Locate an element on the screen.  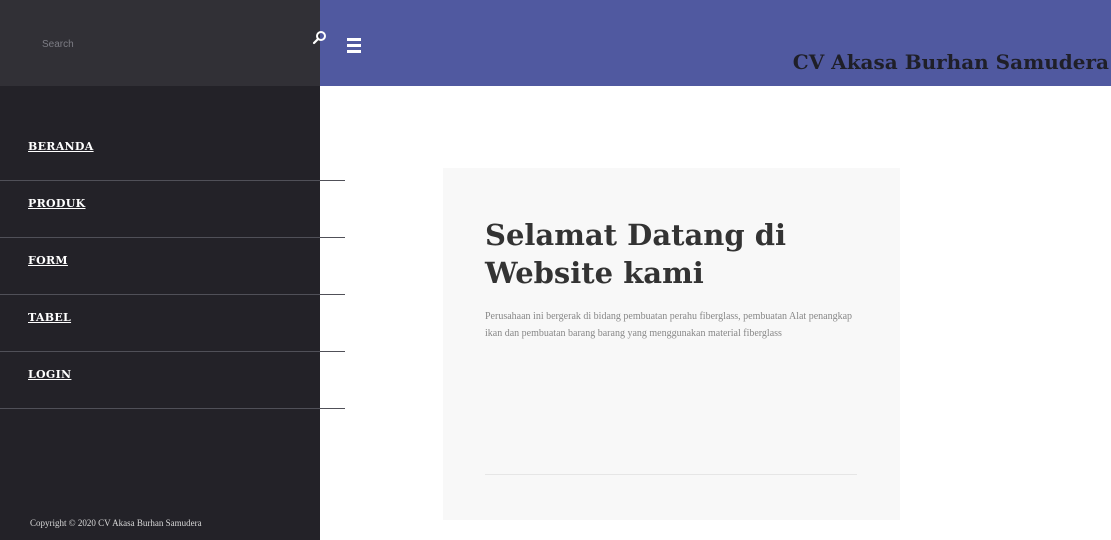
welcome-title: Selamat Datang di Website kami is located at coordinates (636, 254).